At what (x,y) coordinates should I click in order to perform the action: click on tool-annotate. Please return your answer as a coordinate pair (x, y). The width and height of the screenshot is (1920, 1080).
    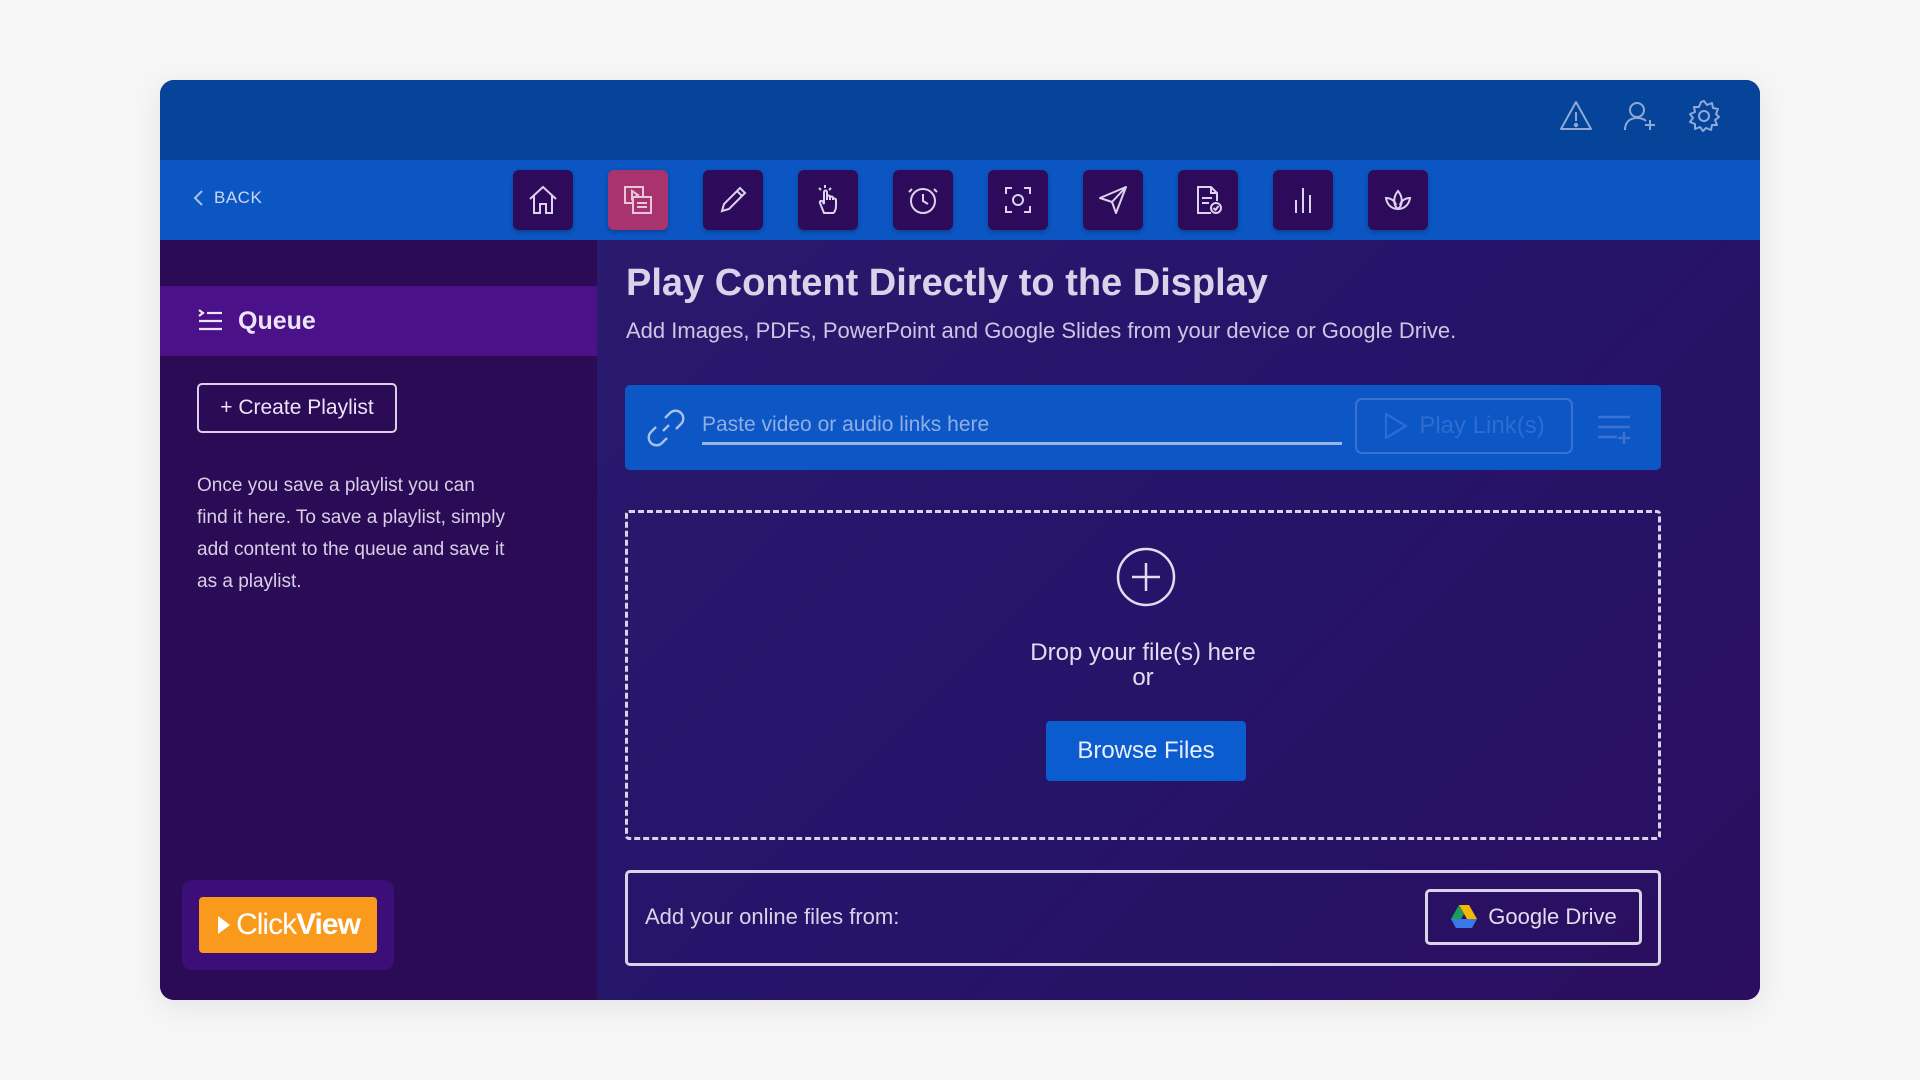
    Looking at the image, I should click on (733, 200).